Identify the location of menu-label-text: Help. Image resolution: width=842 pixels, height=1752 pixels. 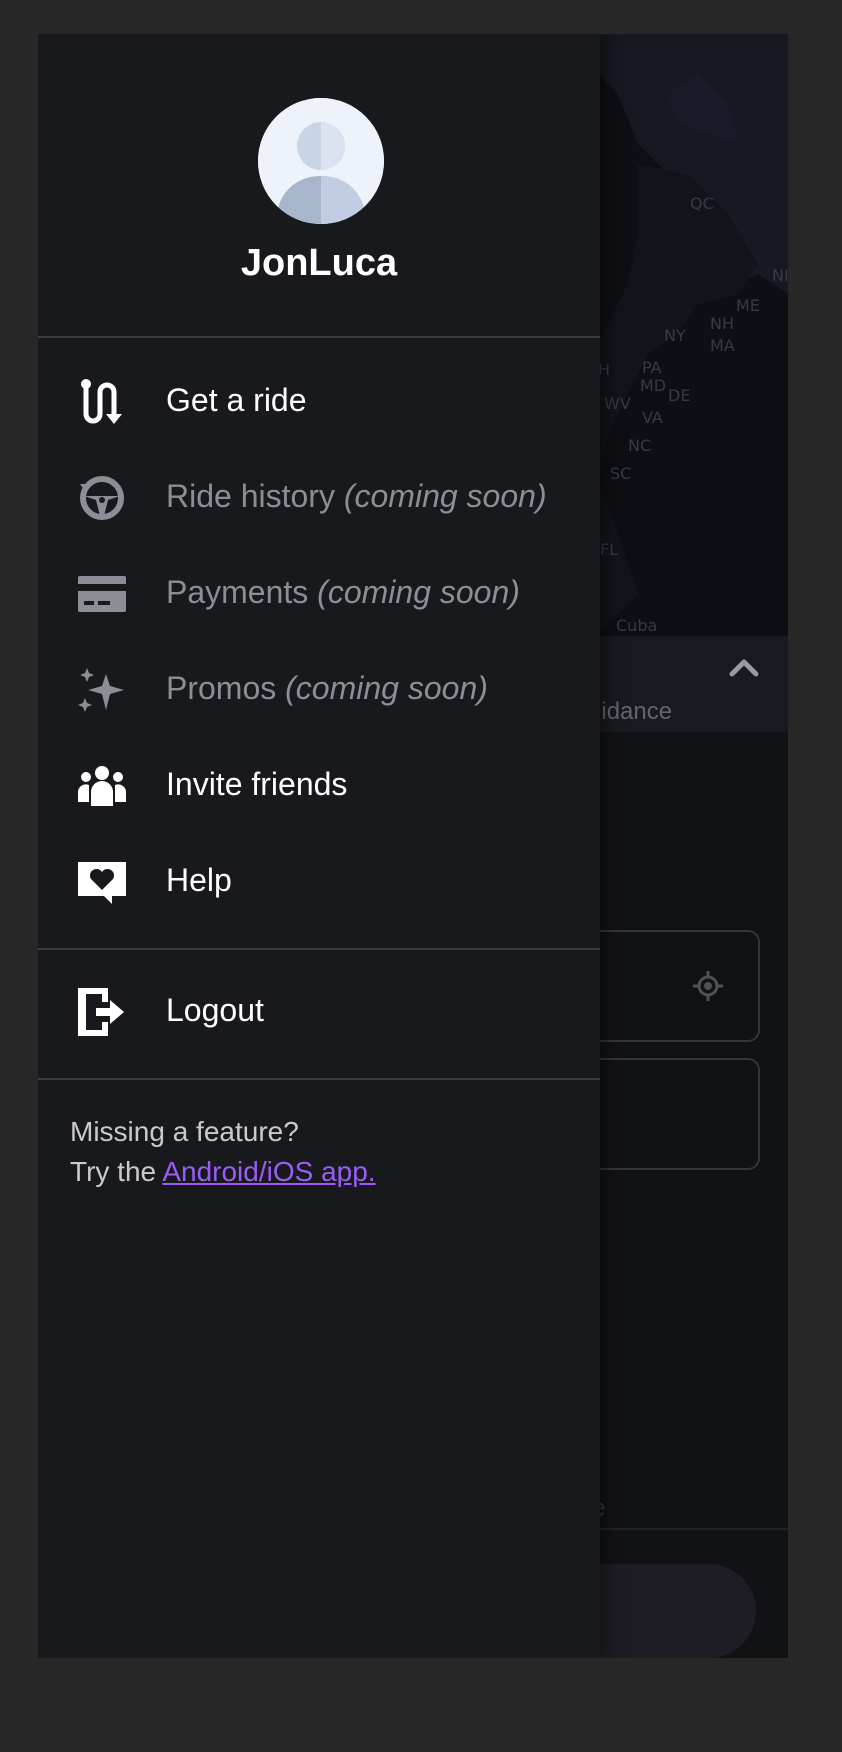
(199, 880).